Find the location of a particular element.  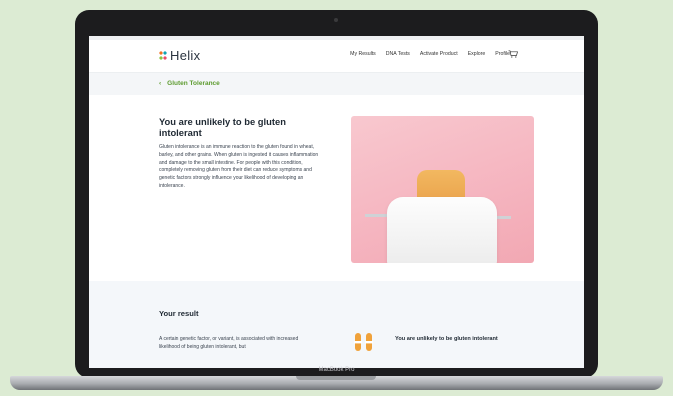

nav-dna-tests: DNA Tests is located at coordinates (398, 54).